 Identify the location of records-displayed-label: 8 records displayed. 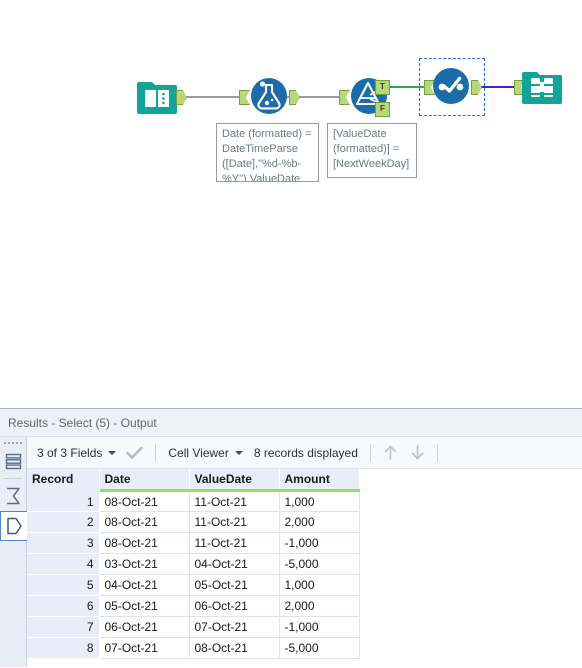
(305, 452).